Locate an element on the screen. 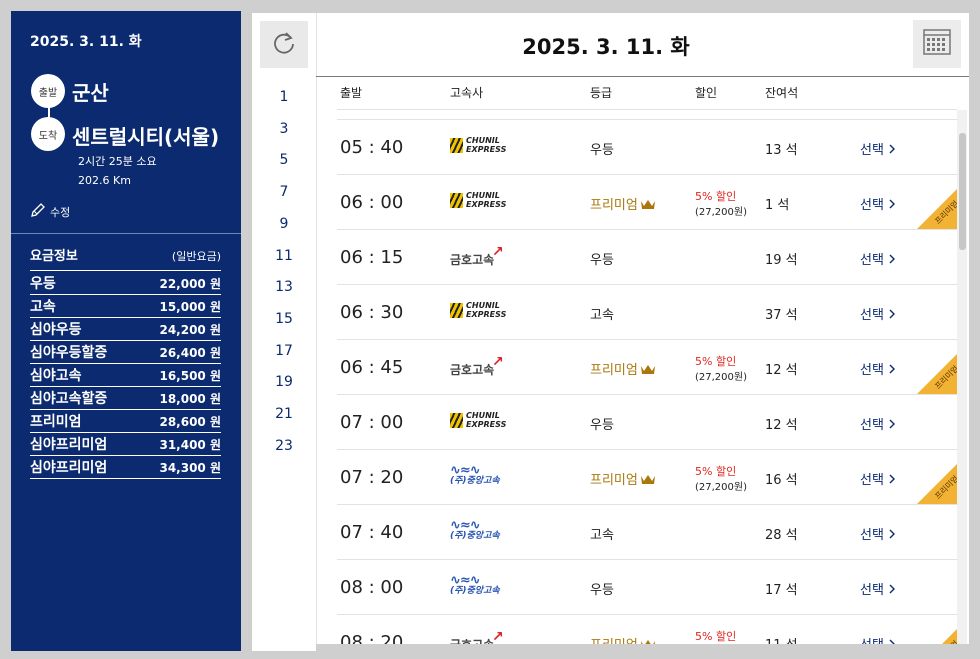 This screenshot has height=659, width=980. col-departure: 출발 is located at coordinates (351, 93).